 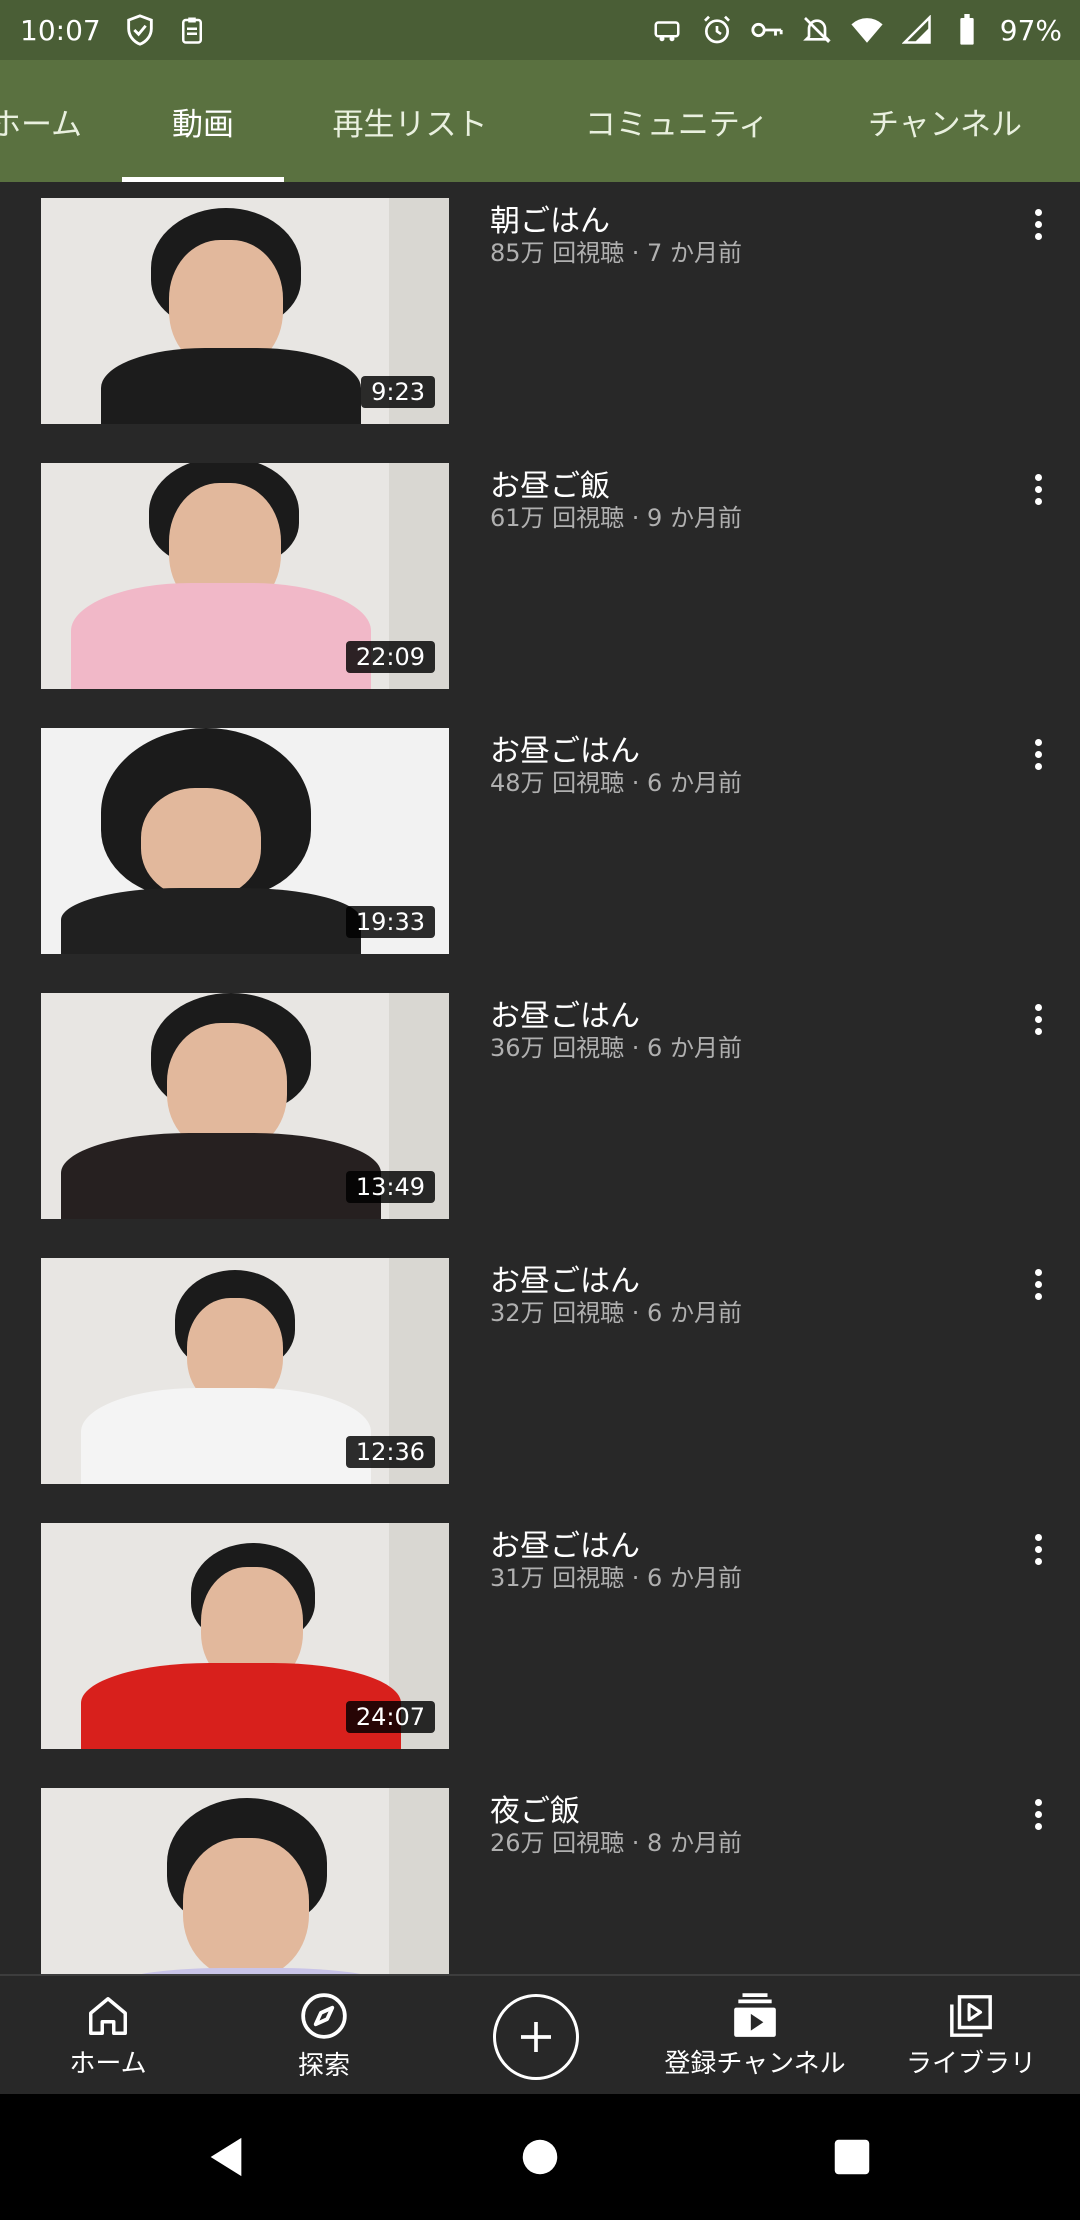 What do you see at coordinates (540, 1873) in the screenshot?
I see `video-item: 夜ご飯 26万 回視聴 · 8 か月前` at bounding box center [540, 1873].